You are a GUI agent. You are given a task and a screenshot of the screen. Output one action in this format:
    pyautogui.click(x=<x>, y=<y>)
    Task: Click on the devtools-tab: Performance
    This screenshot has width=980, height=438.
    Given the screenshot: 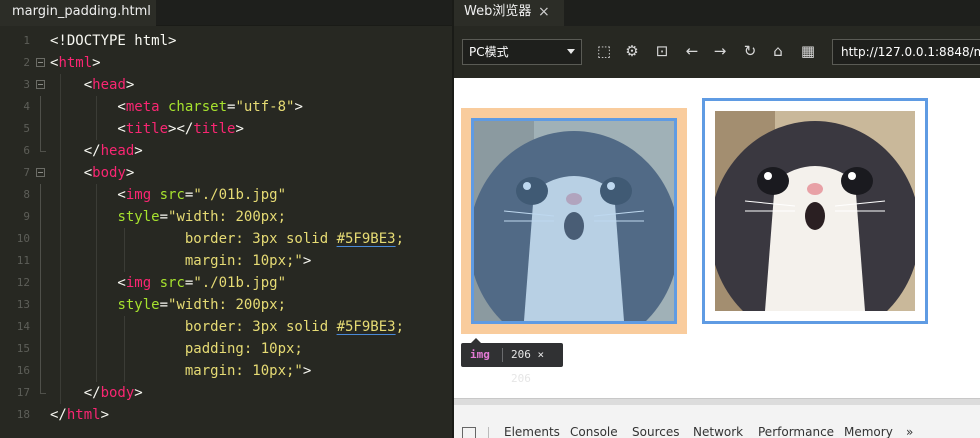 What is the action you would take?
    pyautogui.click(x=796, y=431)
    